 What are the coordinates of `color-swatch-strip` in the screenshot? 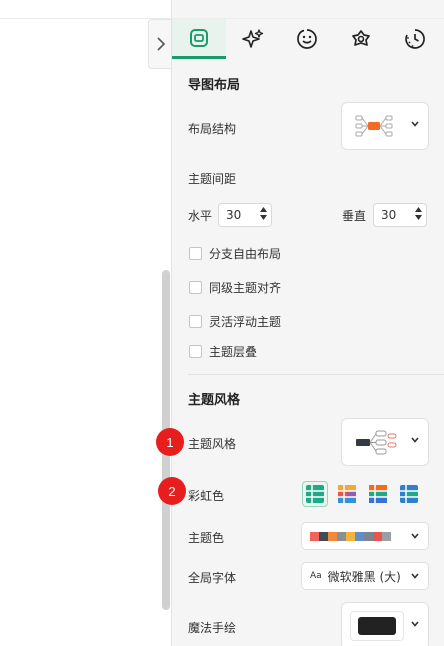 It's located at (350, 536).